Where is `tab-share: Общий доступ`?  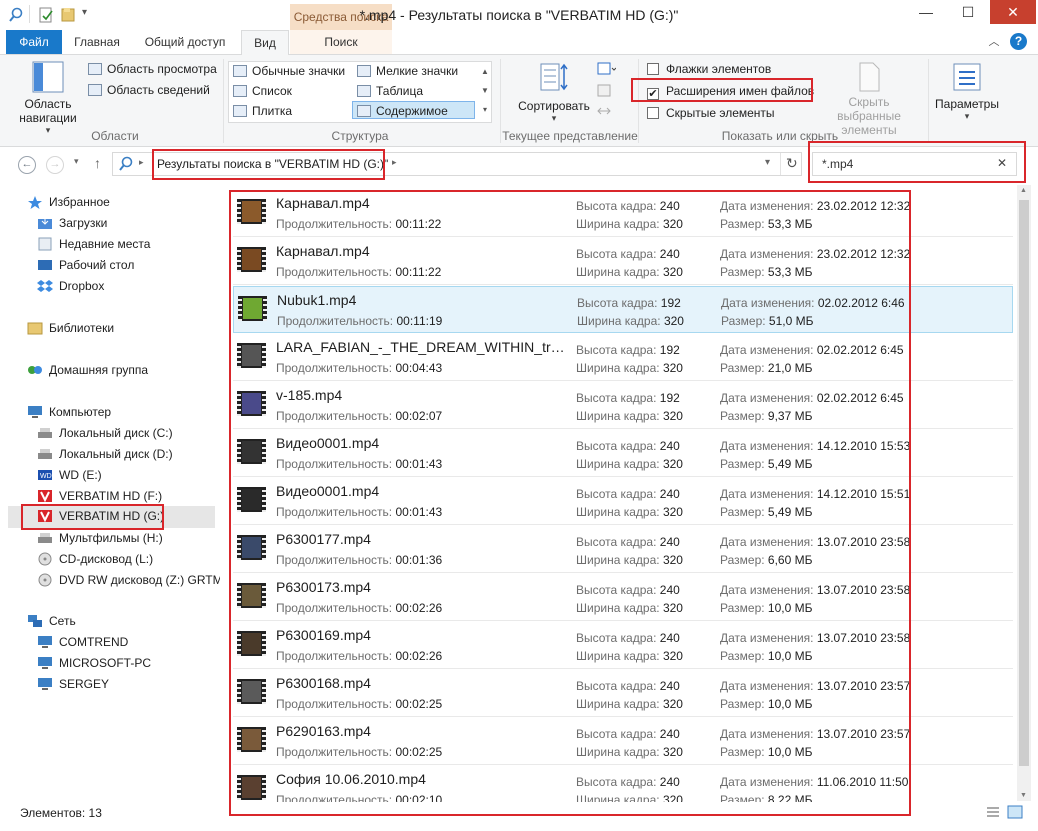
tab-share: Общий доступ is located at coordinates (185, 42).